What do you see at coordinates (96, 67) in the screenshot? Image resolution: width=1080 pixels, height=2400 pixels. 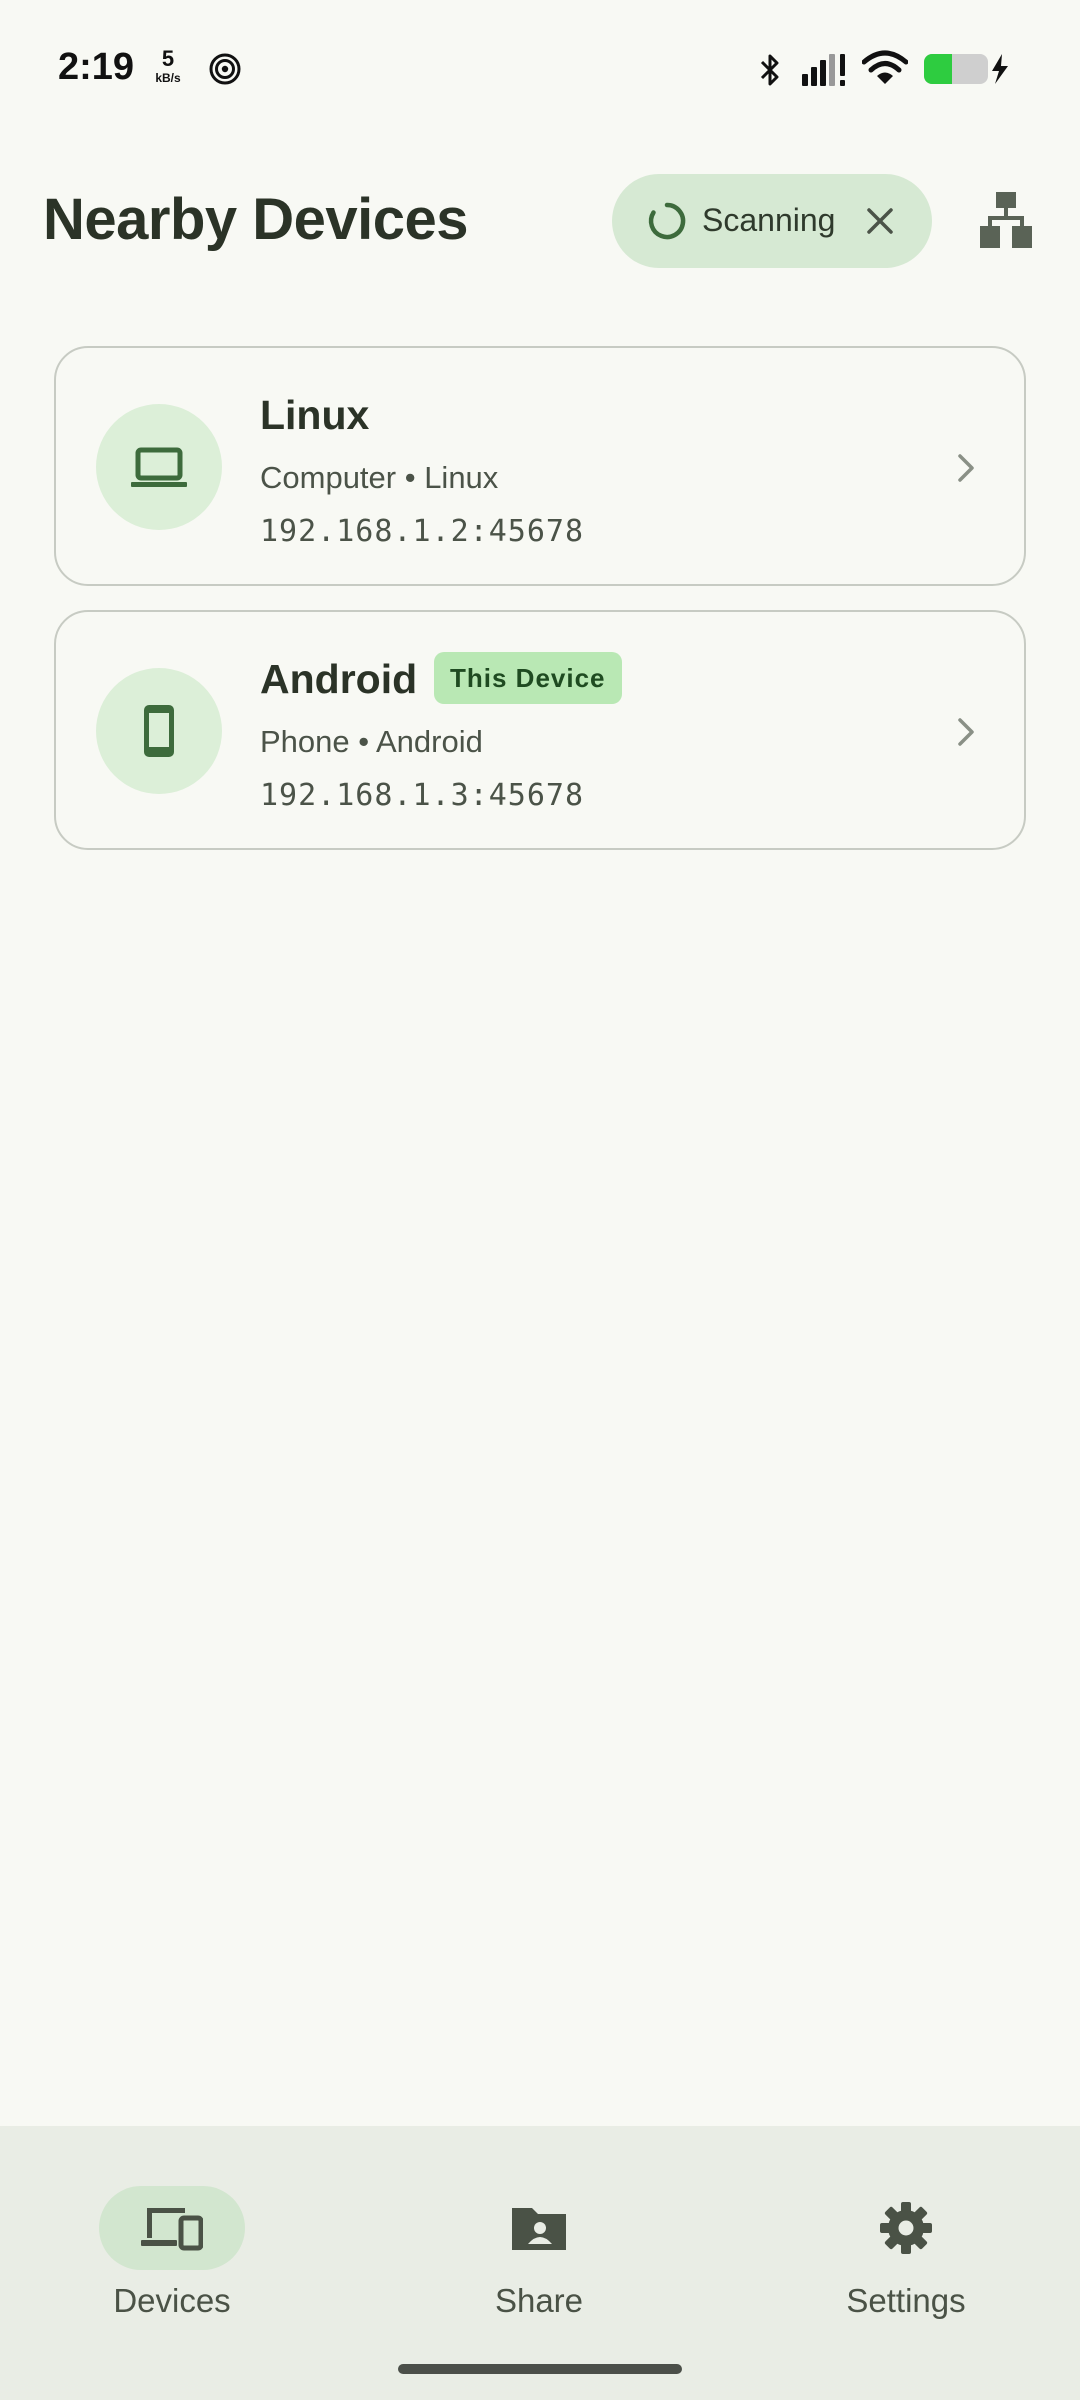 I see `status-time: 2:19` at bounding box center [96, 67].